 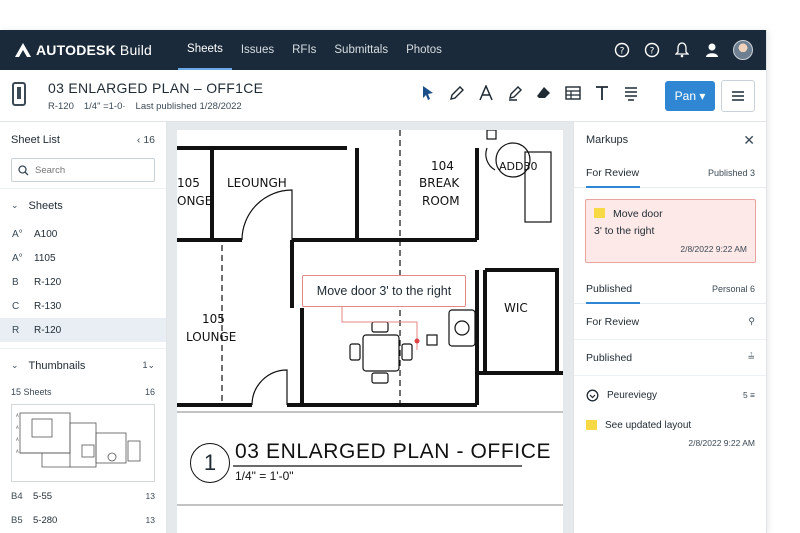 I want to click on stamp-icon, so click(x=631, y=93).